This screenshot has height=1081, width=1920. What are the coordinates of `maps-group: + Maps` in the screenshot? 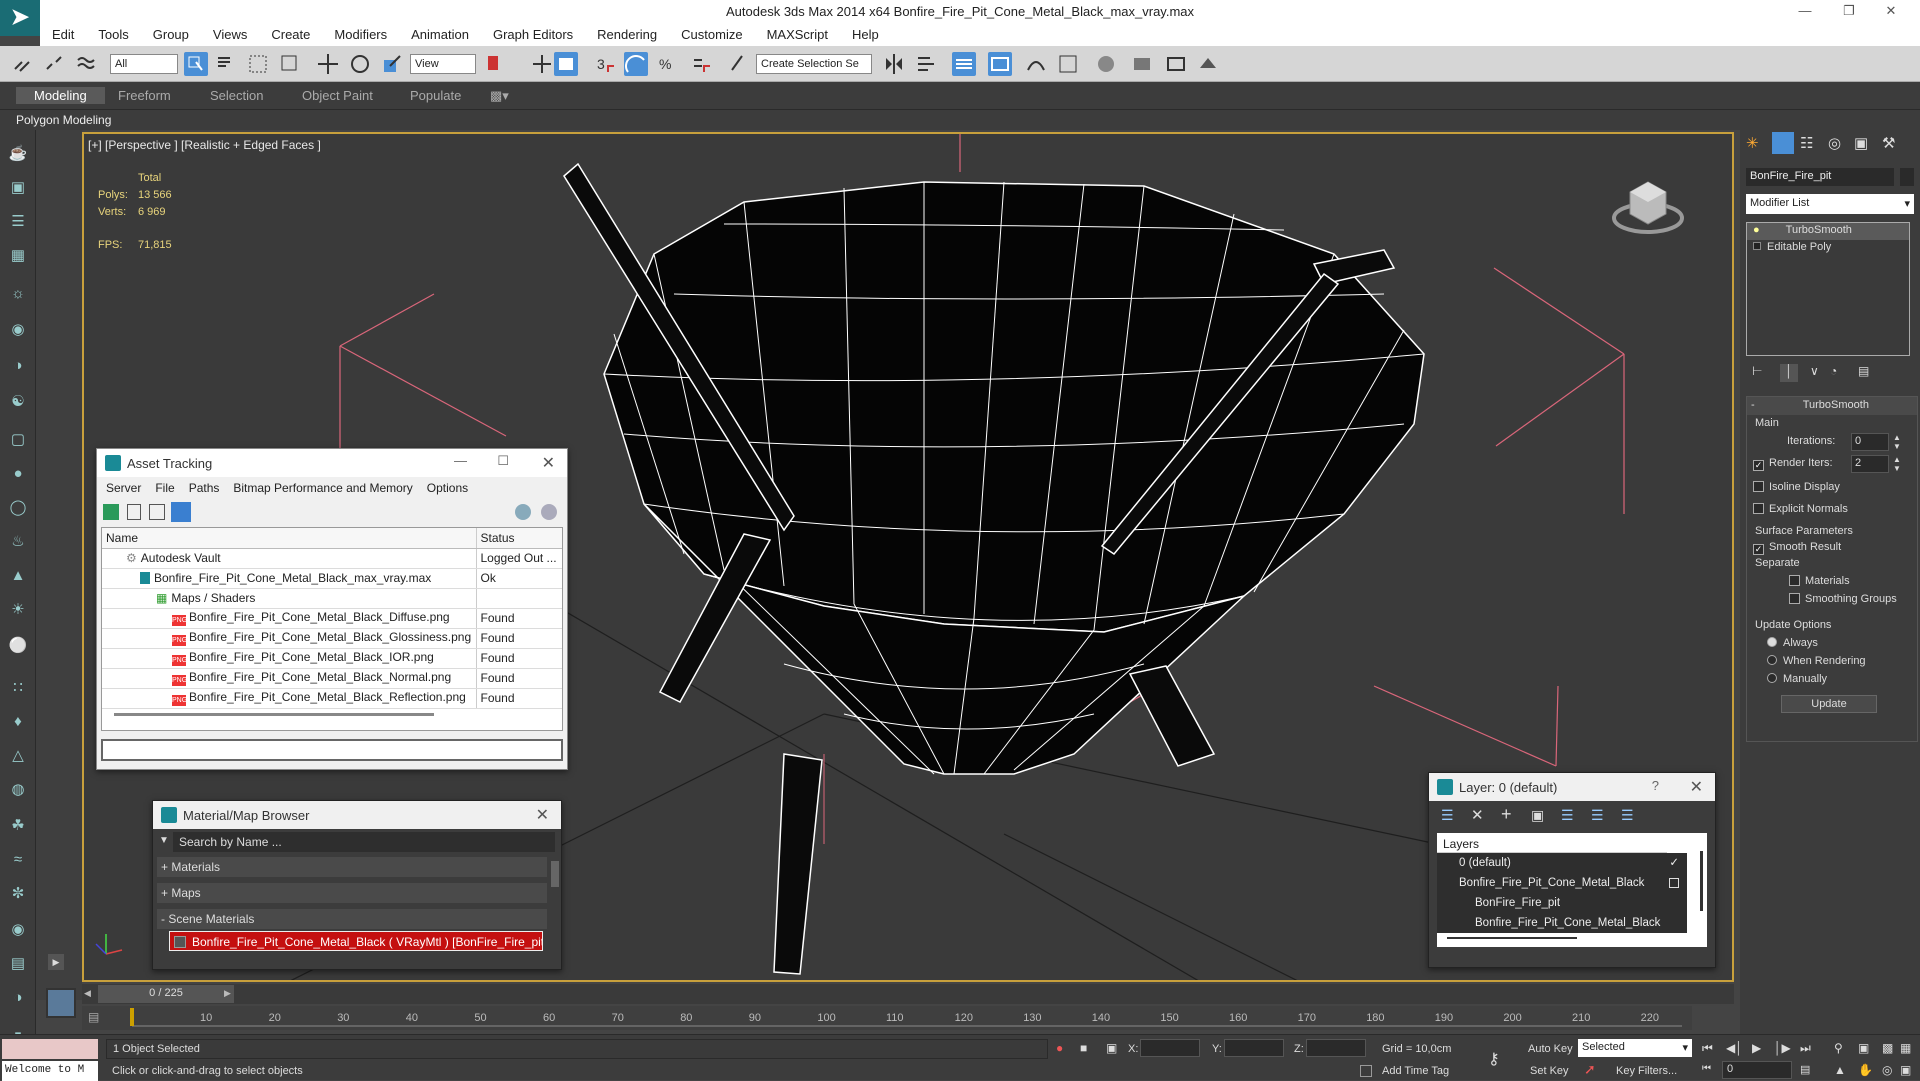 It's located at (352, 893).